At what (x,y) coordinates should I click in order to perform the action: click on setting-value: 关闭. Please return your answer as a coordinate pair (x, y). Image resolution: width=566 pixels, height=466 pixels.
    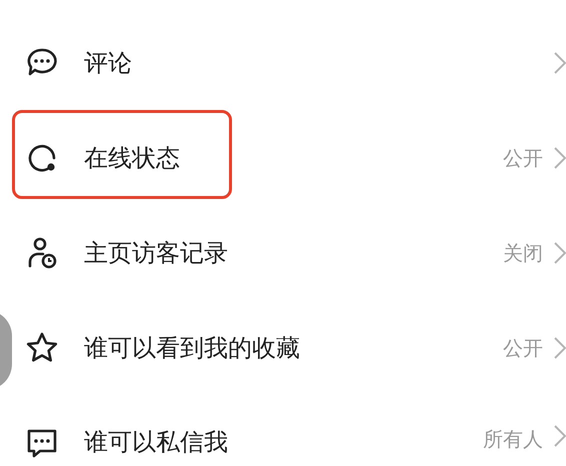
    Looking at the image, I should click on (523, 253).